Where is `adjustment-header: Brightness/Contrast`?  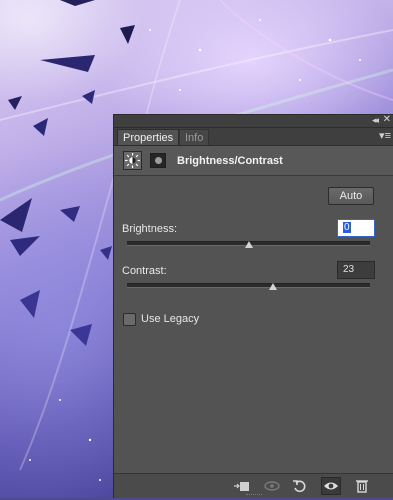 adjustment-header: Brightness/Contrast is located at coordinates (253, 161).